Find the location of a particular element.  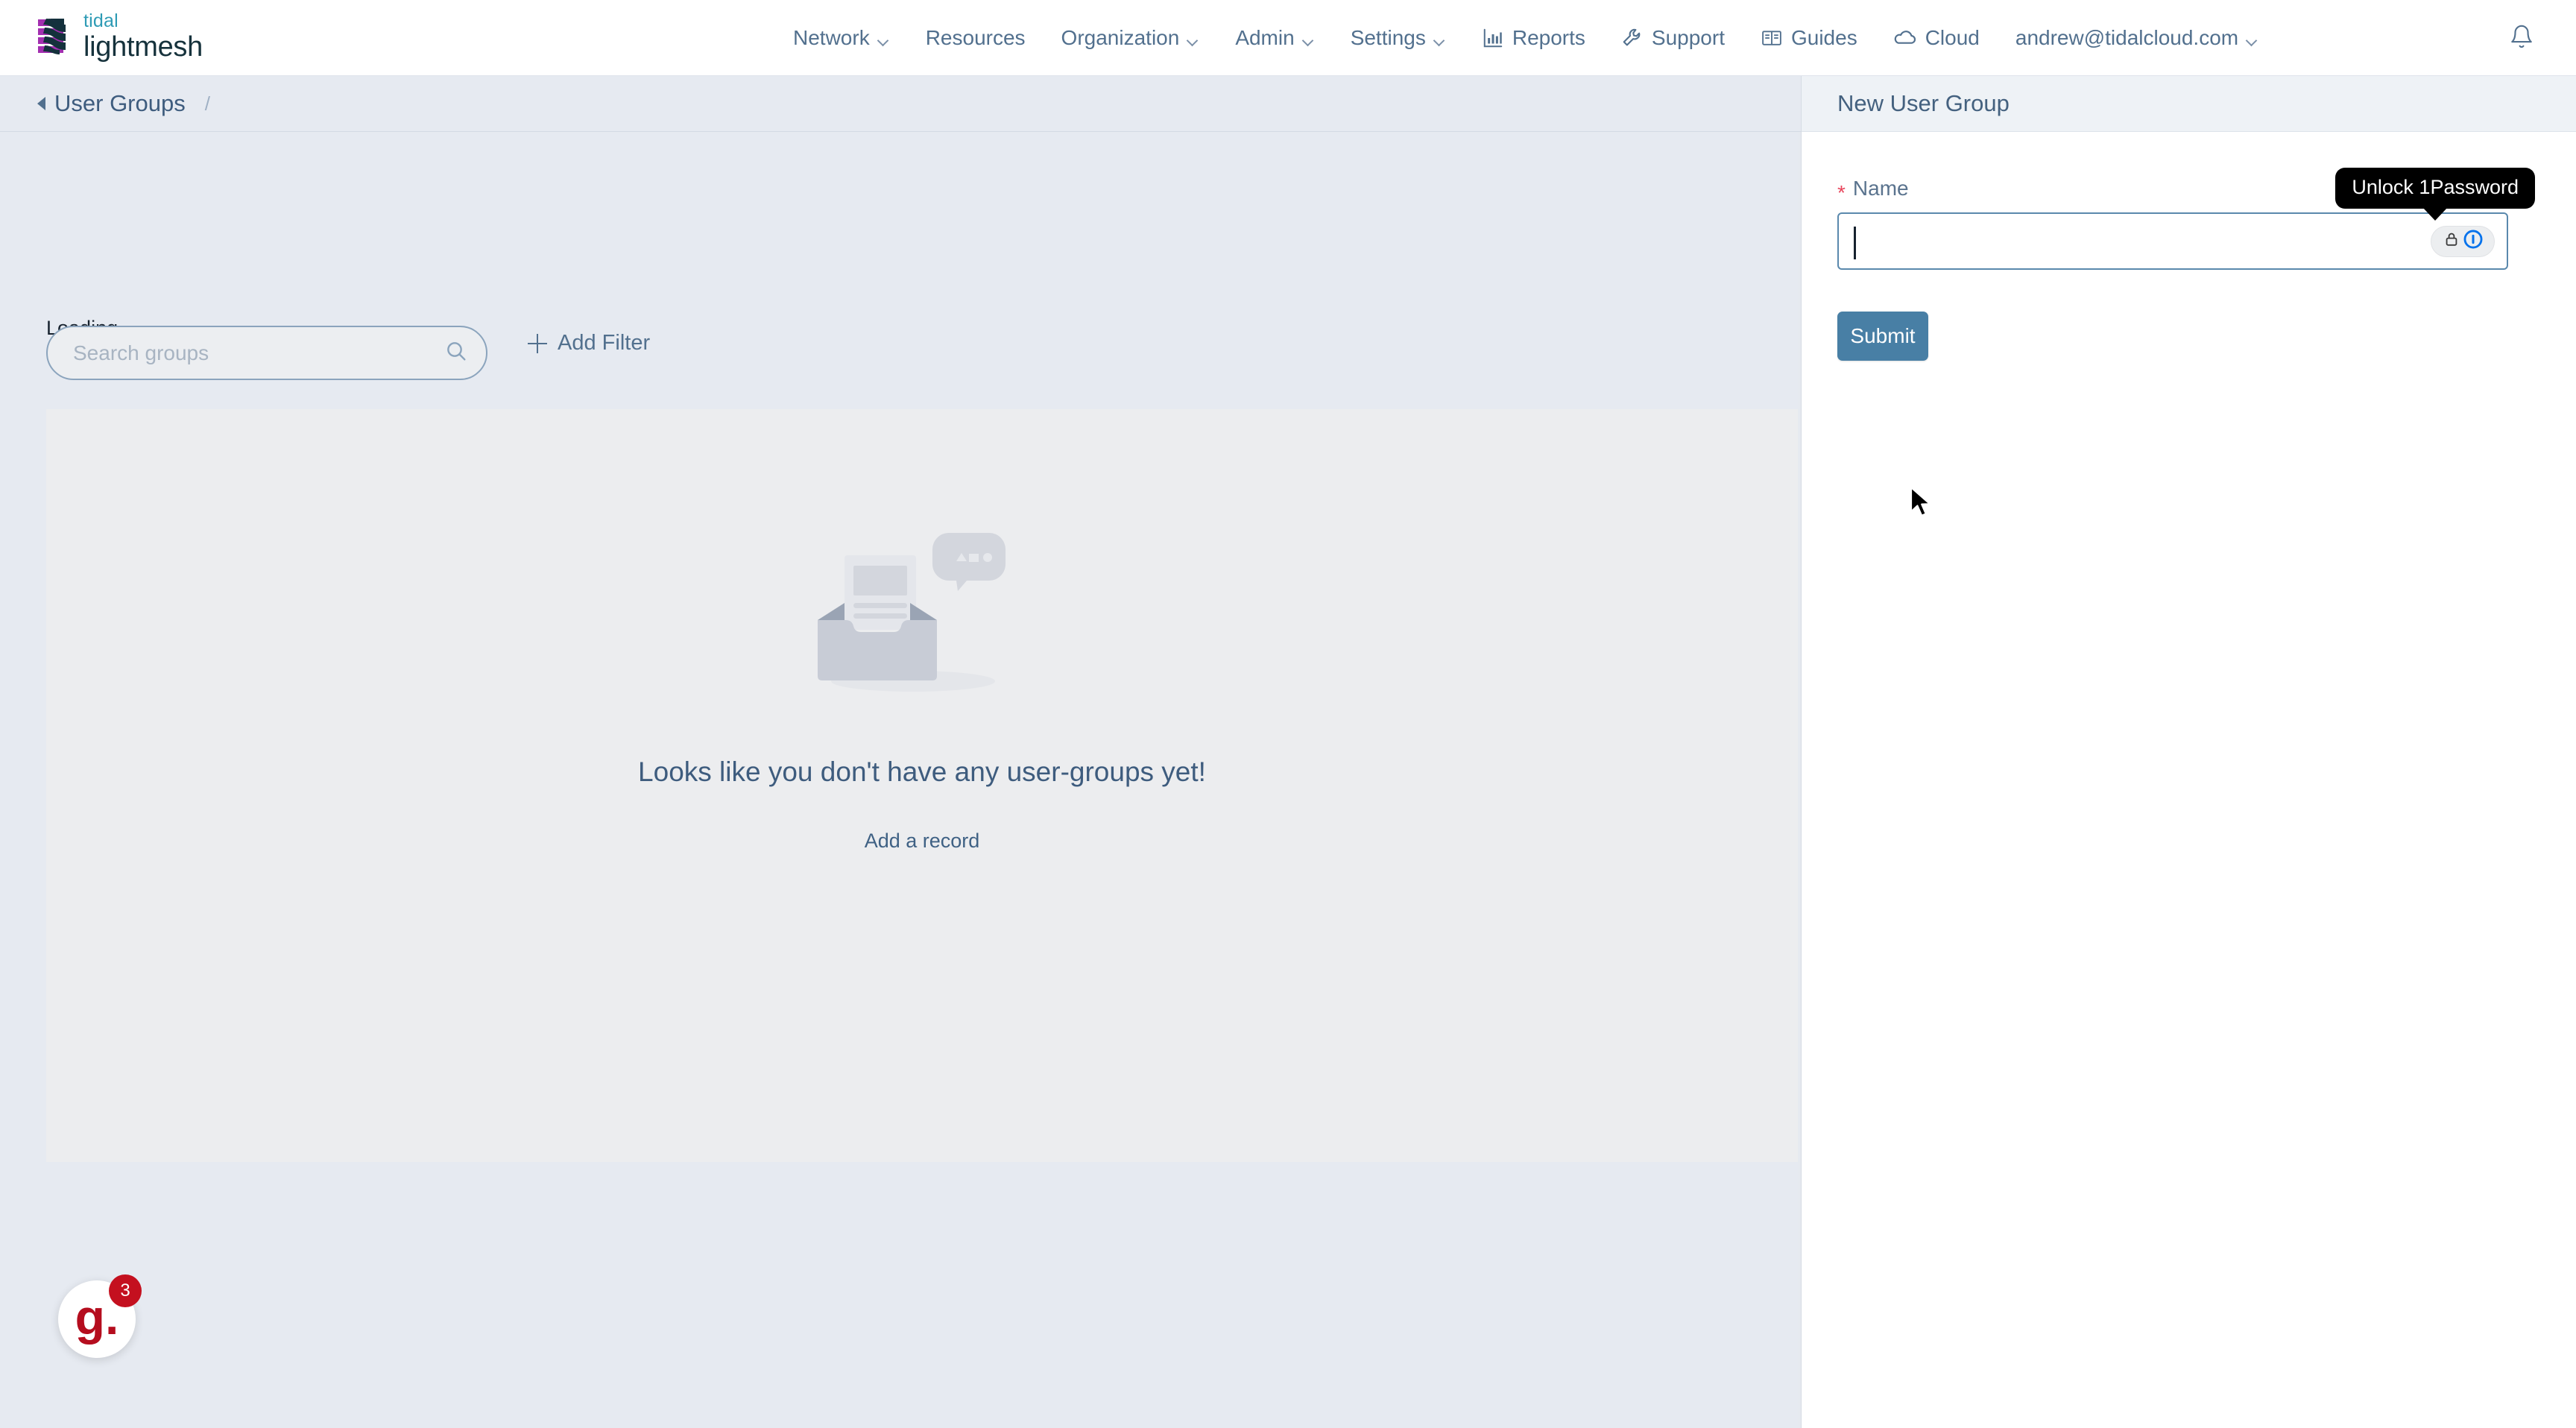

search-groups-field is located at coordinates (266, 353).